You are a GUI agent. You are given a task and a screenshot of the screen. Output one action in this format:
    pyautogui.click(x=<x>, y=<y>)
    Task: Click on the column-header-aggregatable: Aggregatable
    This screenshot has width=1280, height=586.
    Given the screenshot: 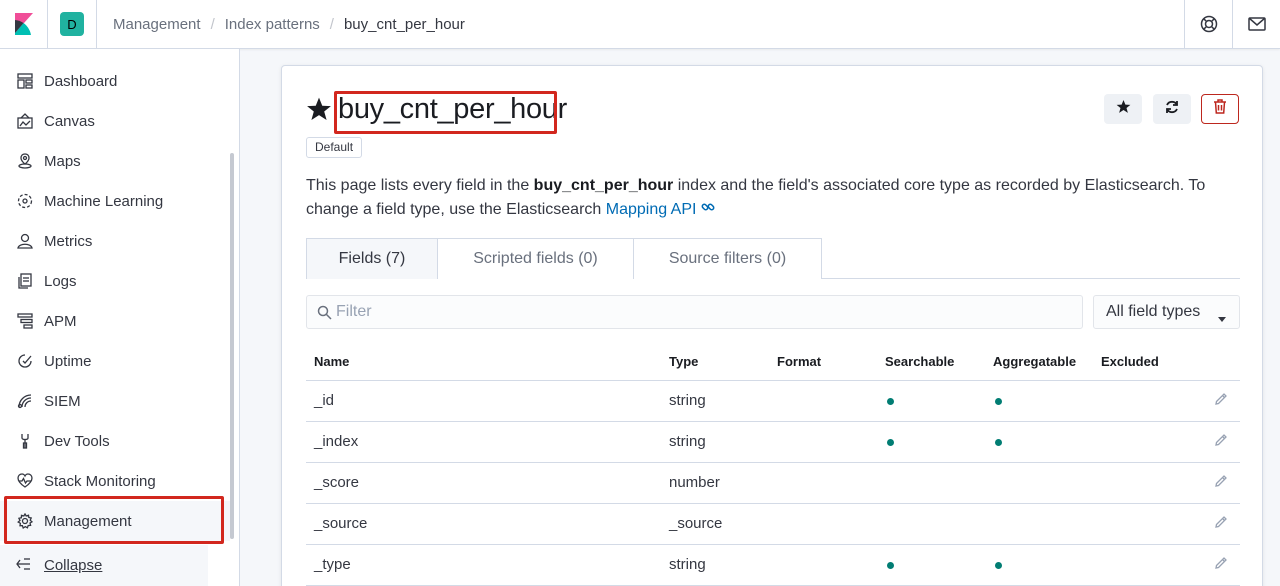 What is the action you would take?
    pyautogui.click(x=1039, y=362)
    